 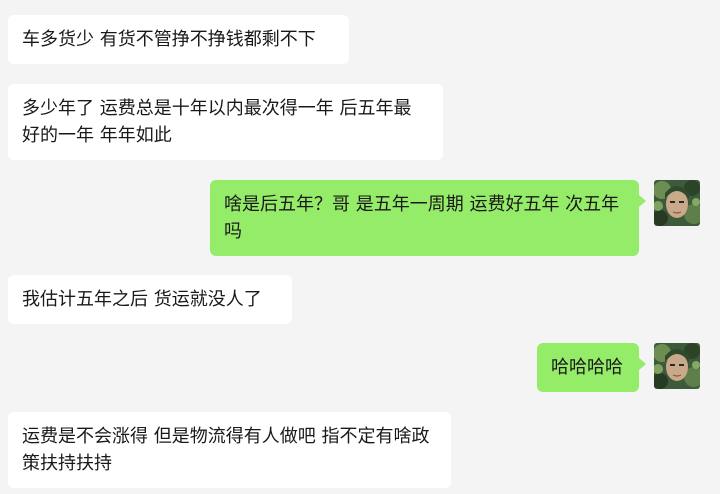 What do you see at coordinates (178, 39) in the screenshot?
I see `message-bubble-incoming: 车多货少 有货不管挣不挣钱都剩不下` at bounding box center [178, 39].